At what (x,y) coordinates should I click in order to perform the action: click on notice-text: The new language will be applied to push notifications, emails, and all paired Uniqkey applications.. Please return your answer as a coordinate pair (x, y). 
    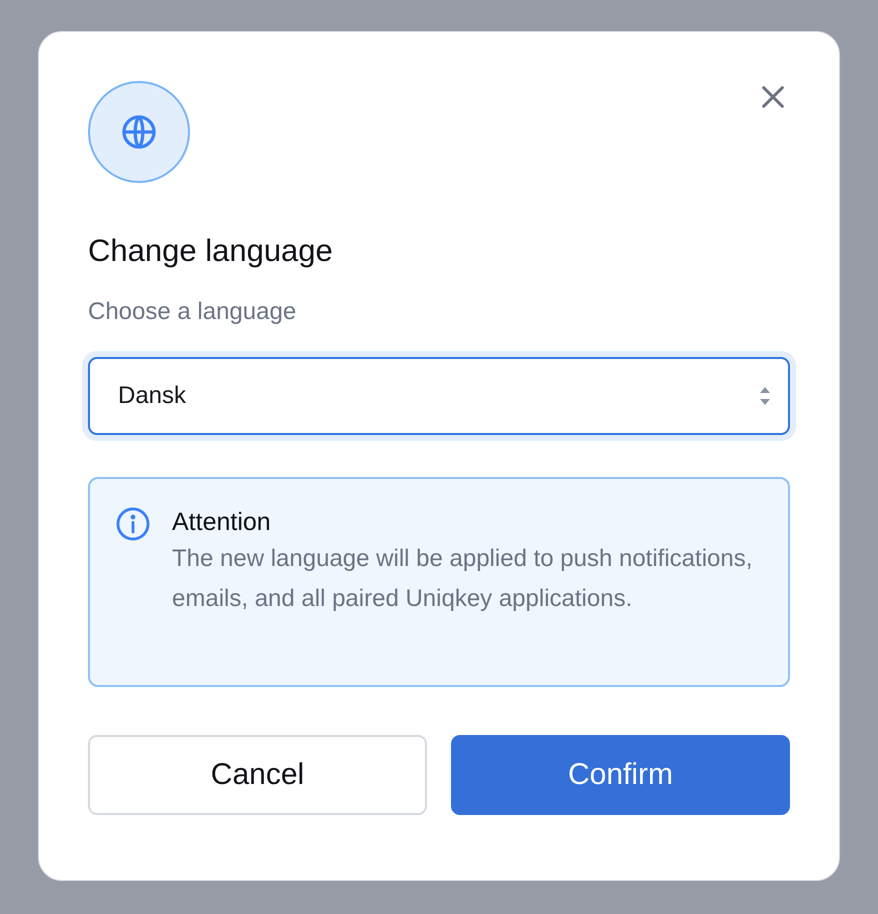
    Looking at the image, I should click on (463, 579).